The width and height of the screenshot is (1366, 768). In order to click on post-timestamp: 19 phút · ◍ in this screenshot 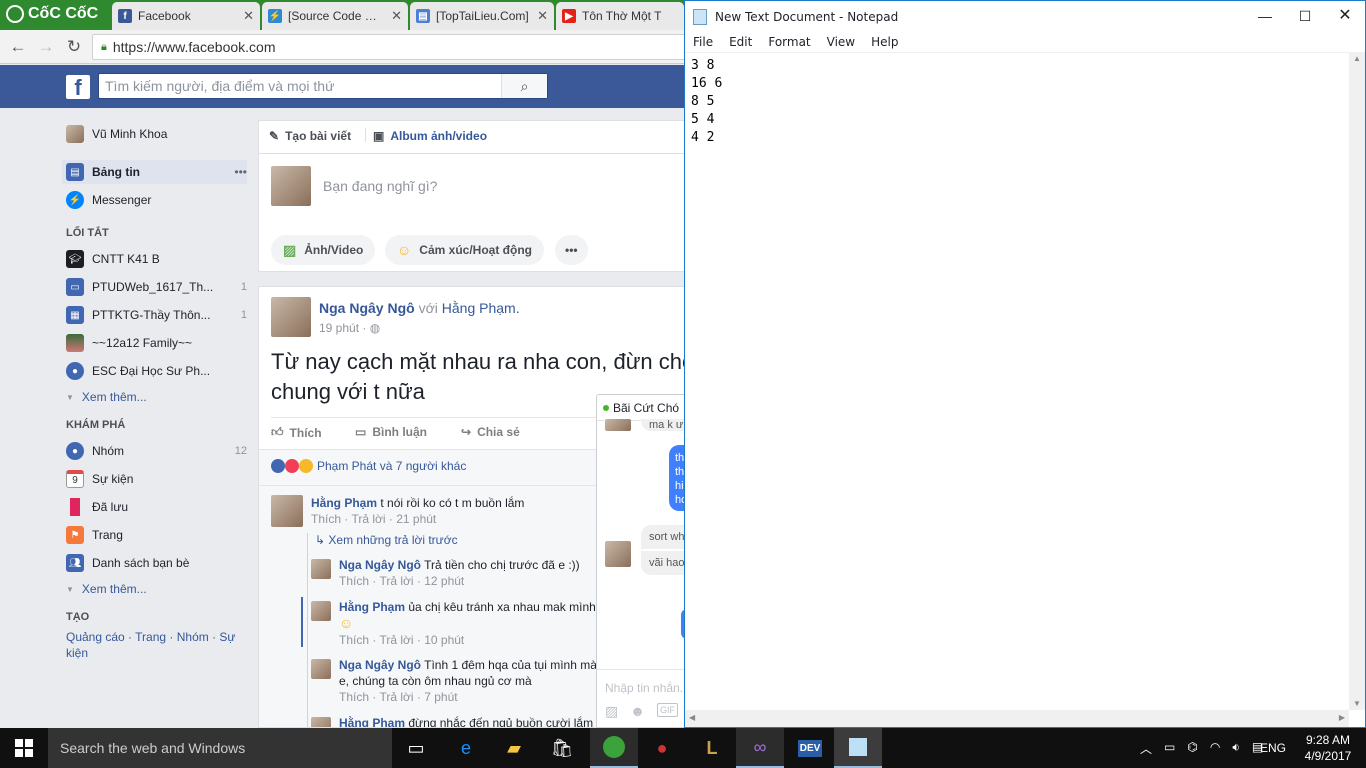, I will do `click(349, 328)`.